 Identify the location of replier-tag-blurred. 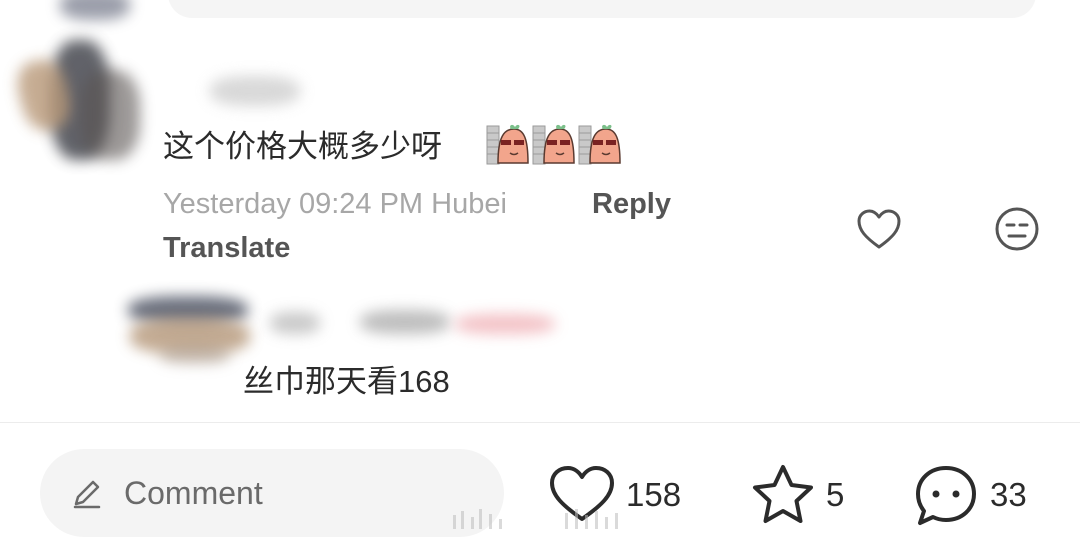
(505, 324).